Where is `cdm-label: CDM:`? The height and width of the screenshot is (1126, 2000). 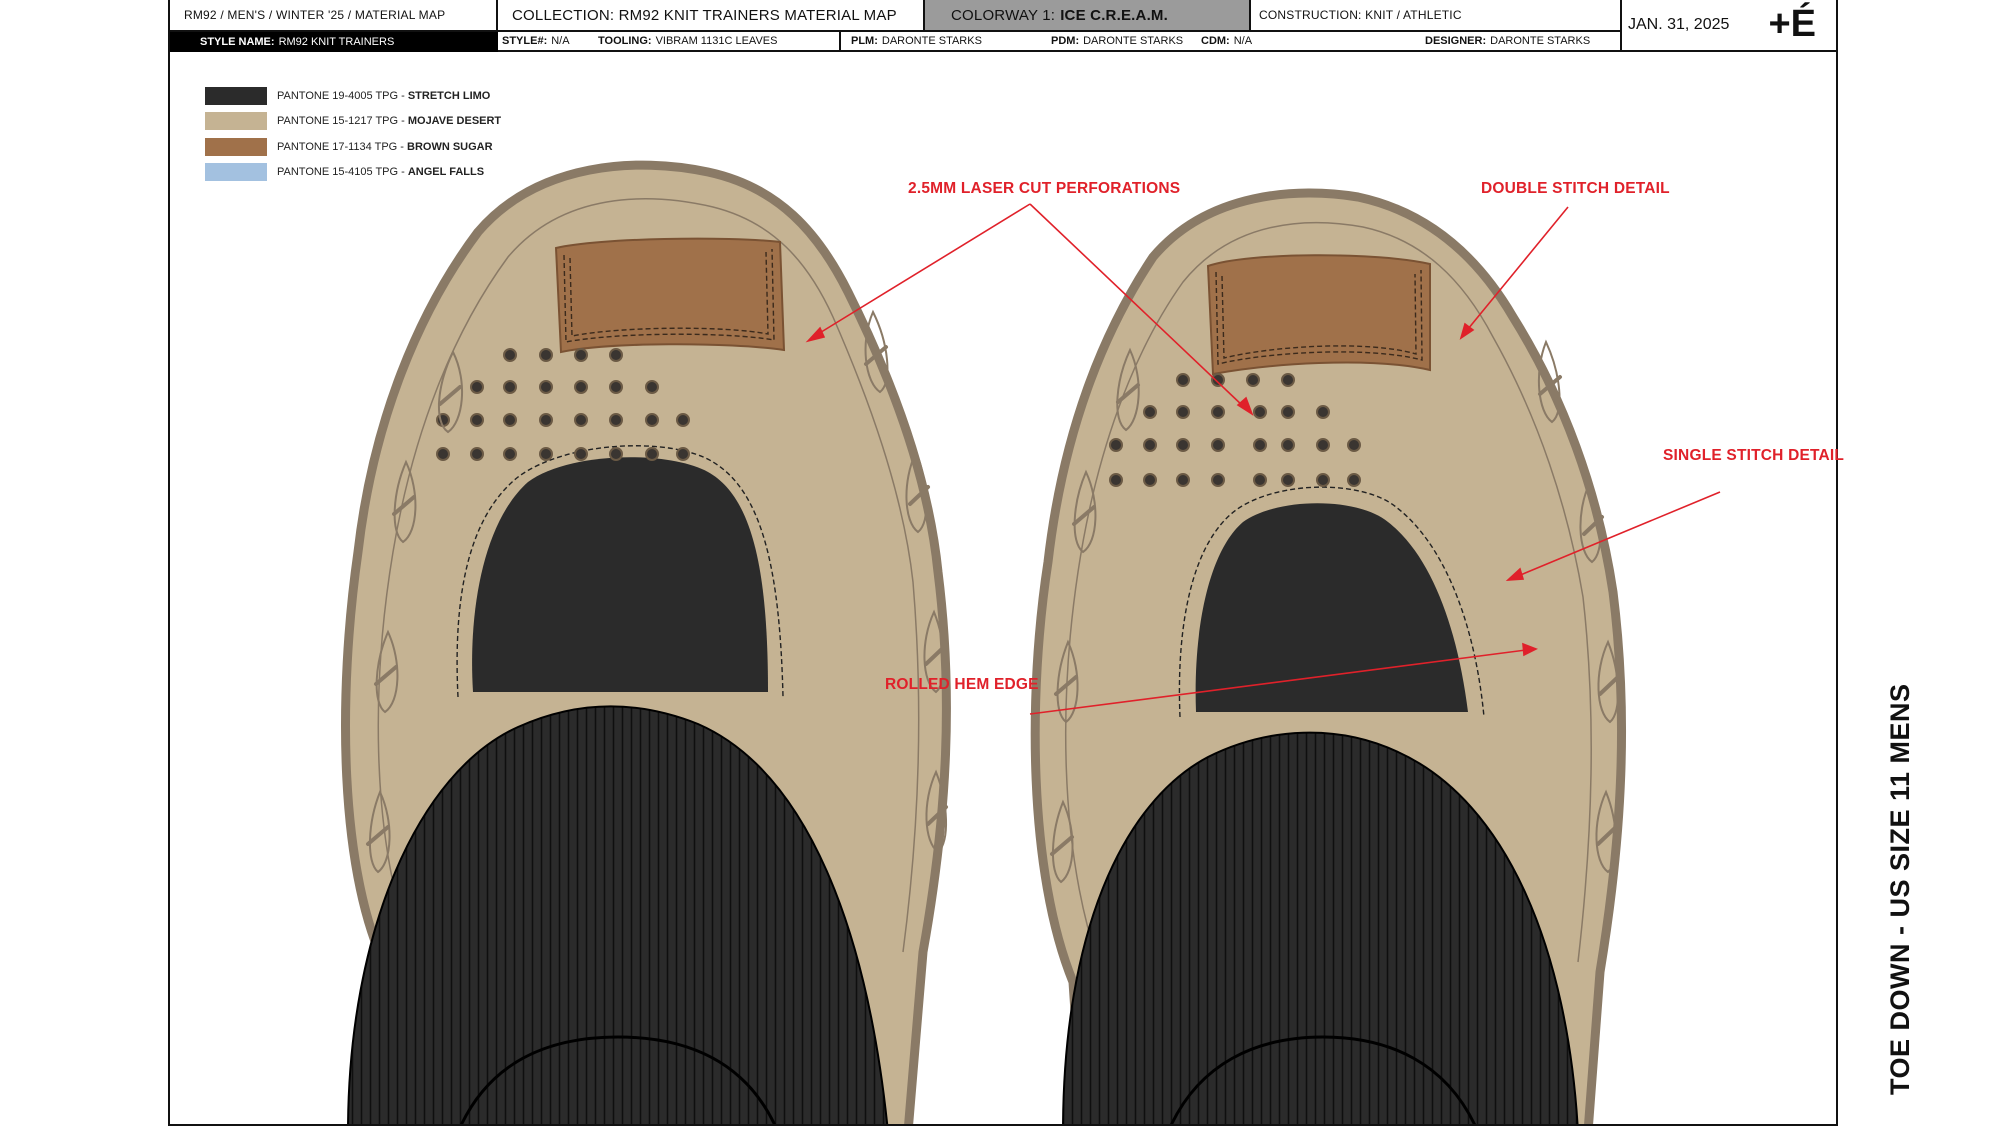
cdm-label: CDM: is located at coordinates (1215, 41).